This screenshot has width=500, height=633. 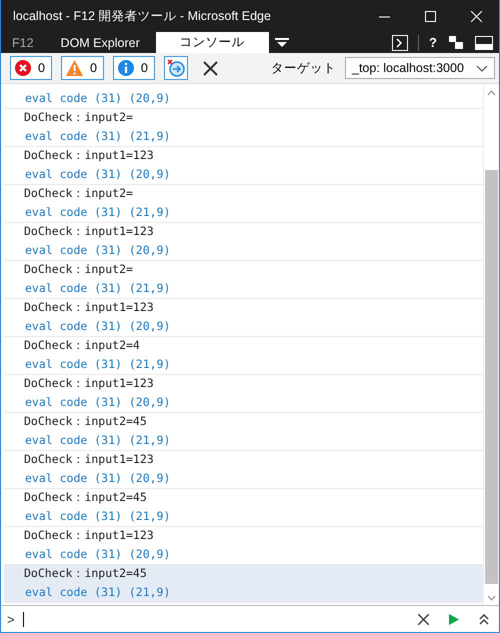 What do you see at coordinates (23, 68) in the screenshot?
I see `error-icon` at bounding box center [23, 68].